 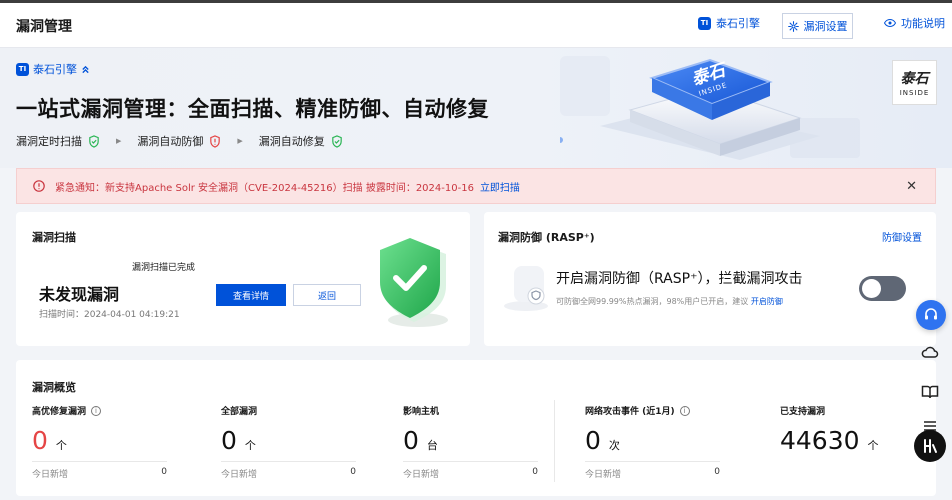 What do you see at coordinates (421, 412) in the screenshot?
I see `stat-label: 影响主机` at bounding box center [421, 412].